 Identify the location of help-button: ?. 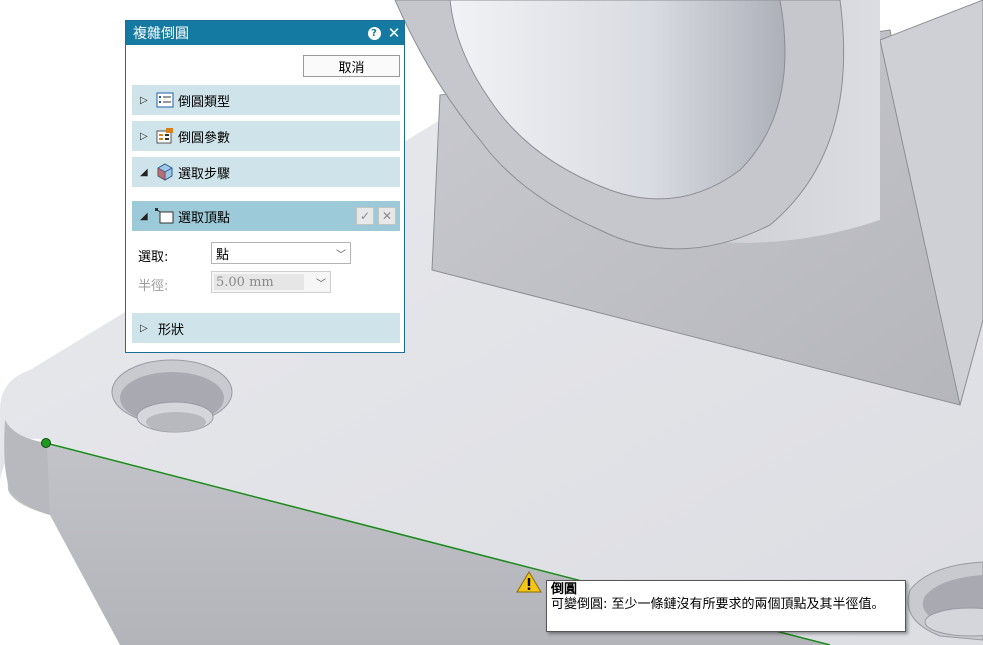
(374, 33).